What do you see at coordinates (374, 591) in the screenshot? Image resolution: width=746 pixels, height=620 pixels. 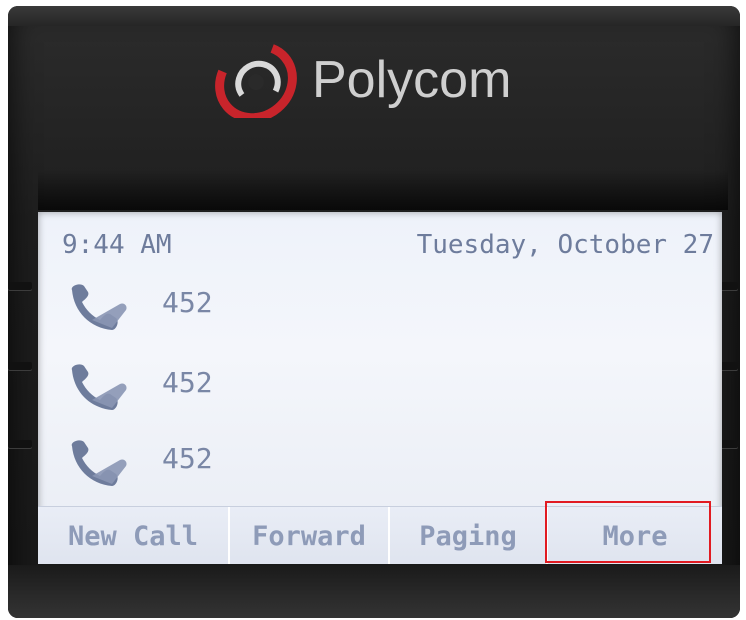 I see `bezel-bottom-lip` at bounding box center [374, 591].